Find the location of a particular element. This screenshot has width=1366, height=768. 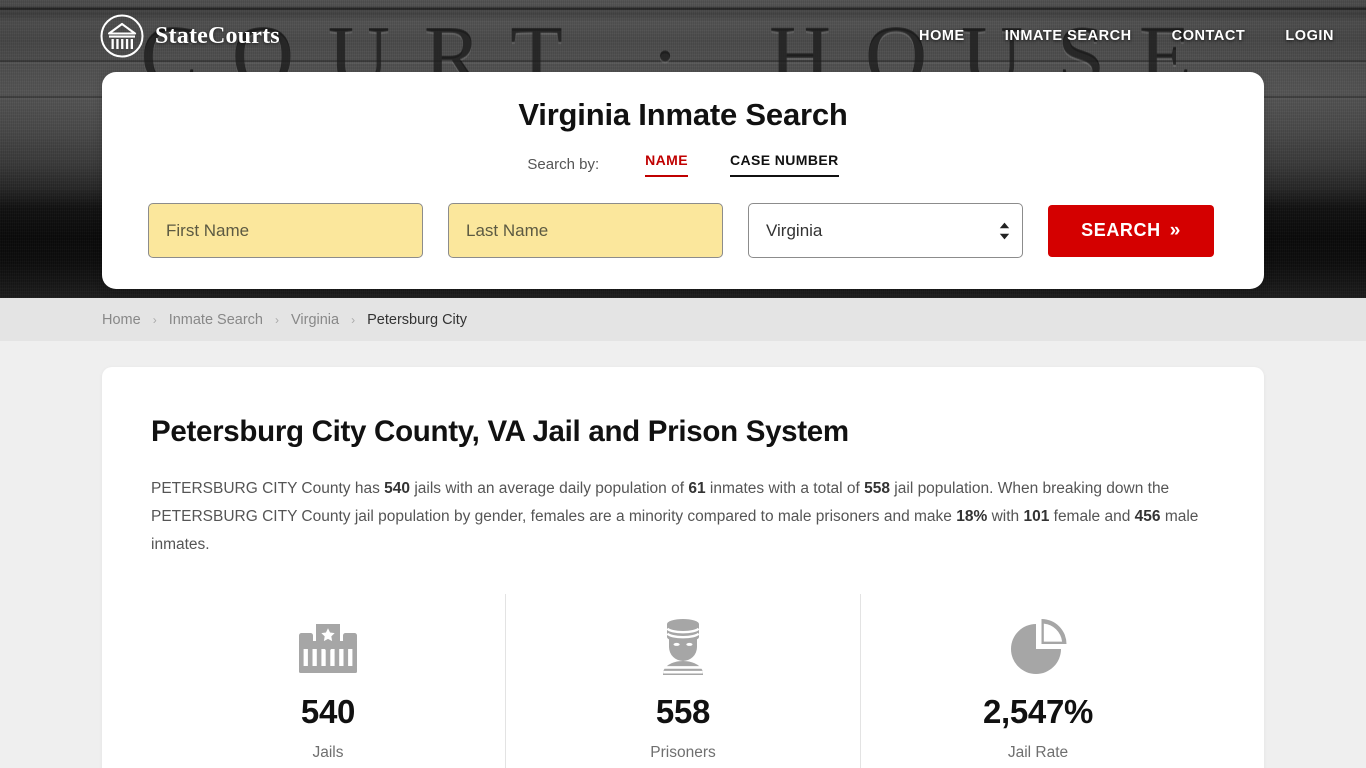

intro-text-1: PETERSBURG CITY County has is located at coordinates (268, 489).